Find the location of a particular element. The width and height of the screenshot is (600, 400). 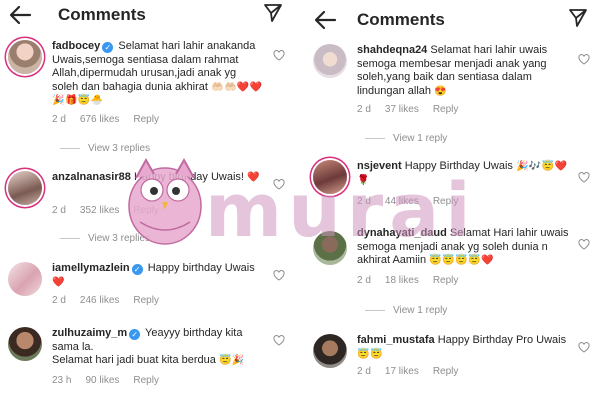

comment-emojis: 😇🎉 is located at coordinates (231, 360).